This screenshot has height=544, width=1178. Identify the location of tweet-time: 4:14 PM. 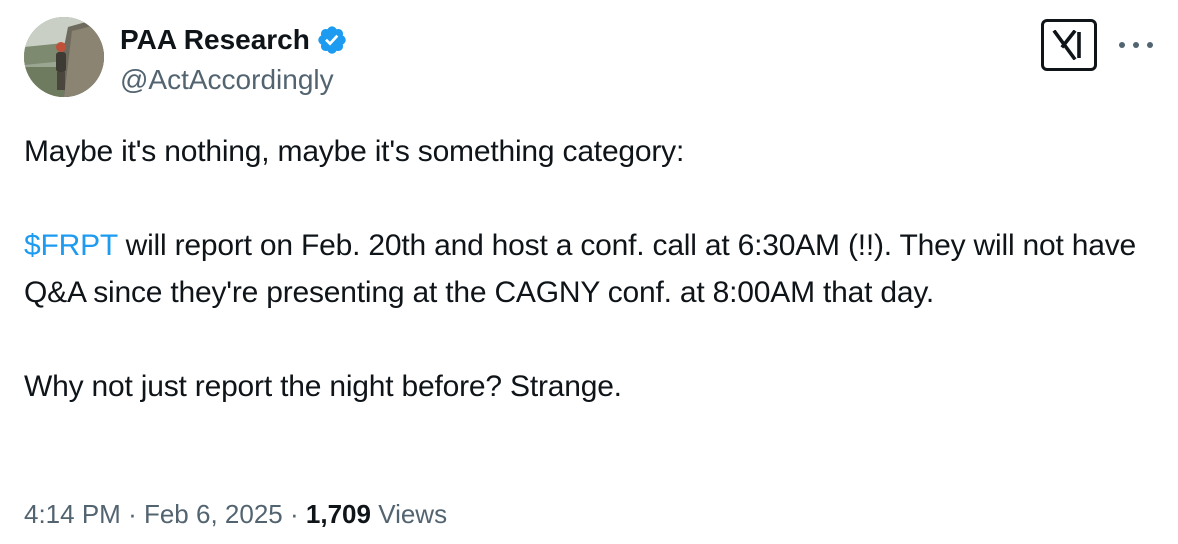
(72, 514).